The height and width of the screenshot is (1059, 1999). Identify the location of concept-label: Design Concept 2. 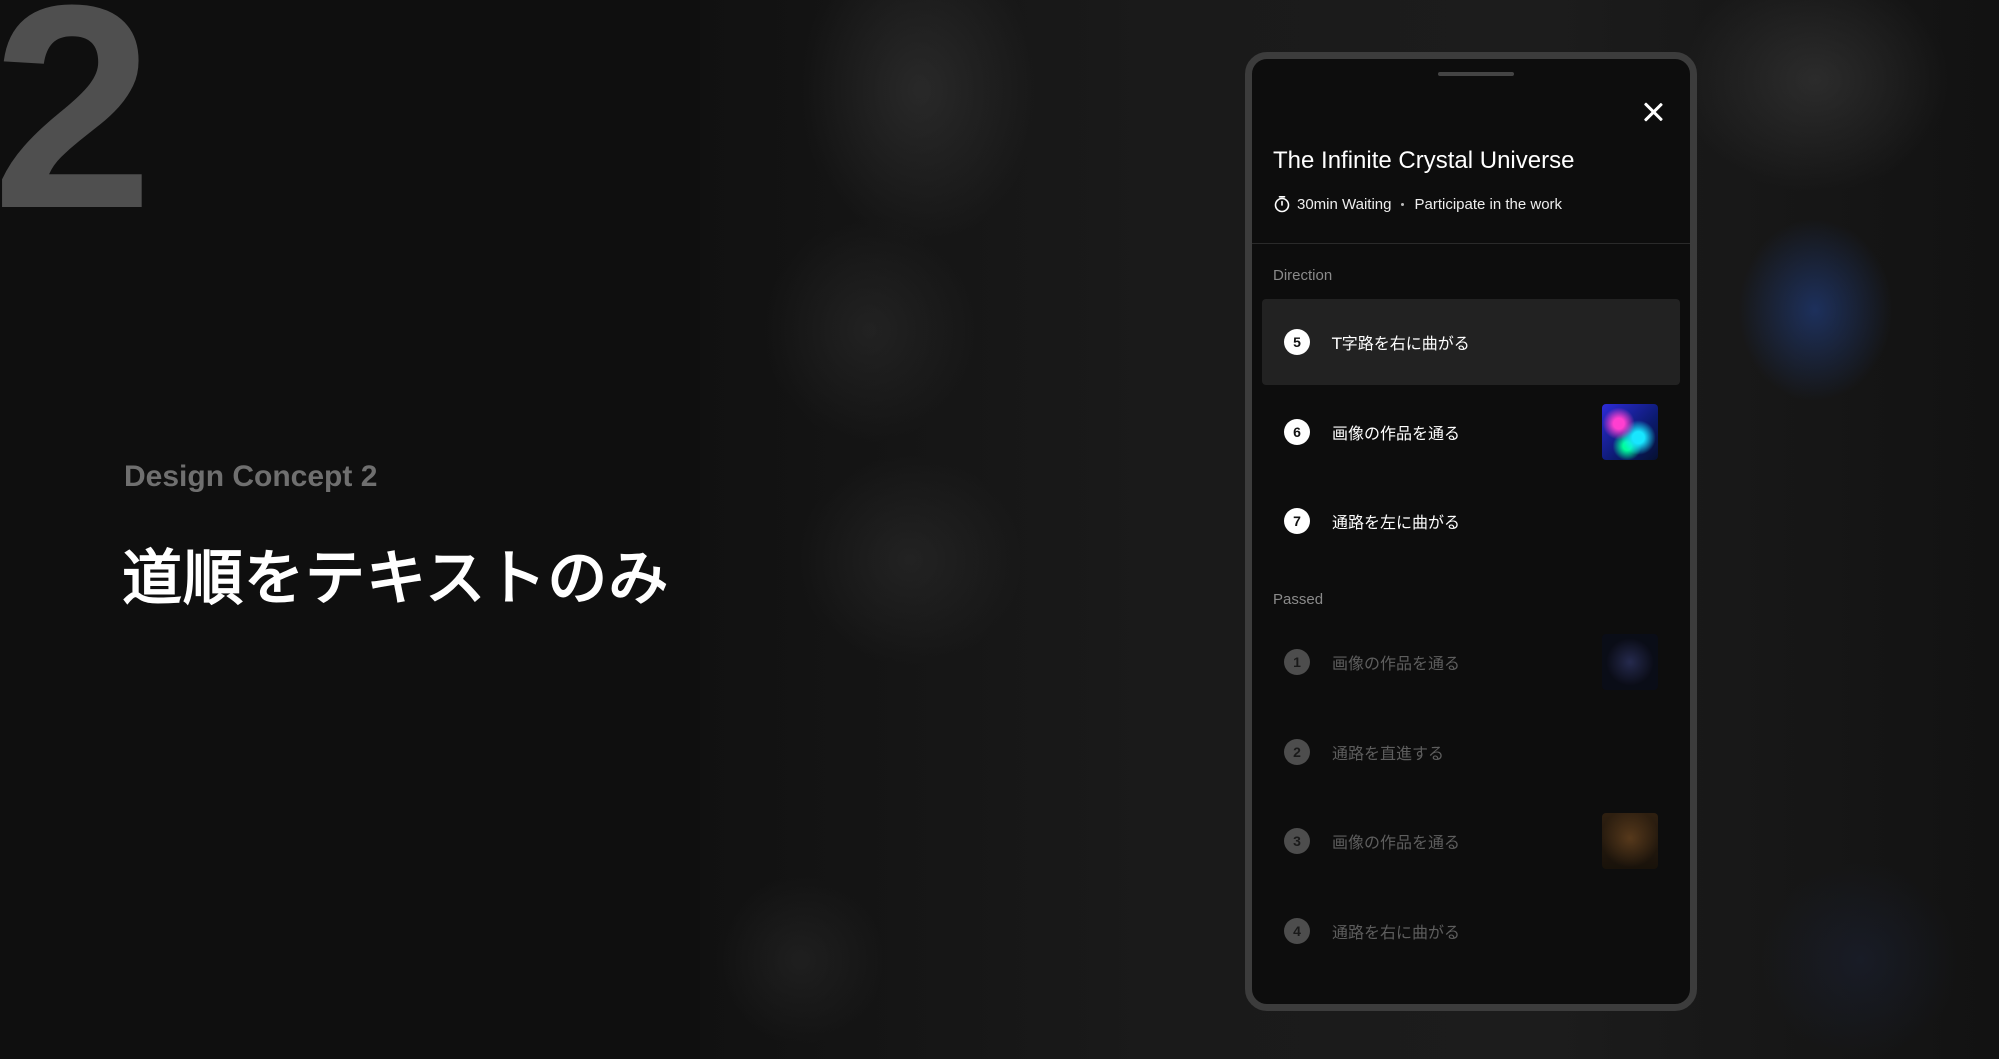
(251, 476).